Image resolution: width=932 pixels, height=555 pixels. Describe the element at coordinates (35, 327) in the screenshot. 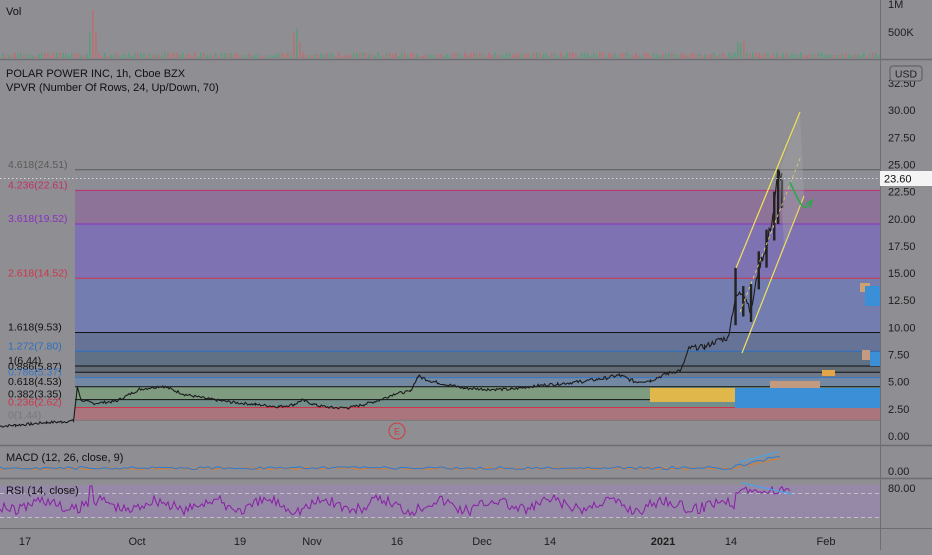

I see `fib-label: 1.618(9.53)` at that location.